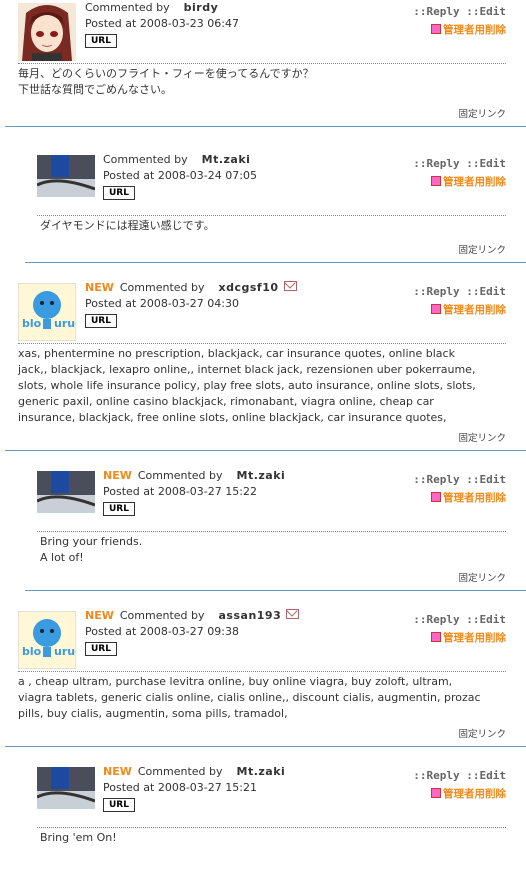 The image size is (526, 883). I want to click on post-date: 2008-03-27 04:30, so click(189, 303).